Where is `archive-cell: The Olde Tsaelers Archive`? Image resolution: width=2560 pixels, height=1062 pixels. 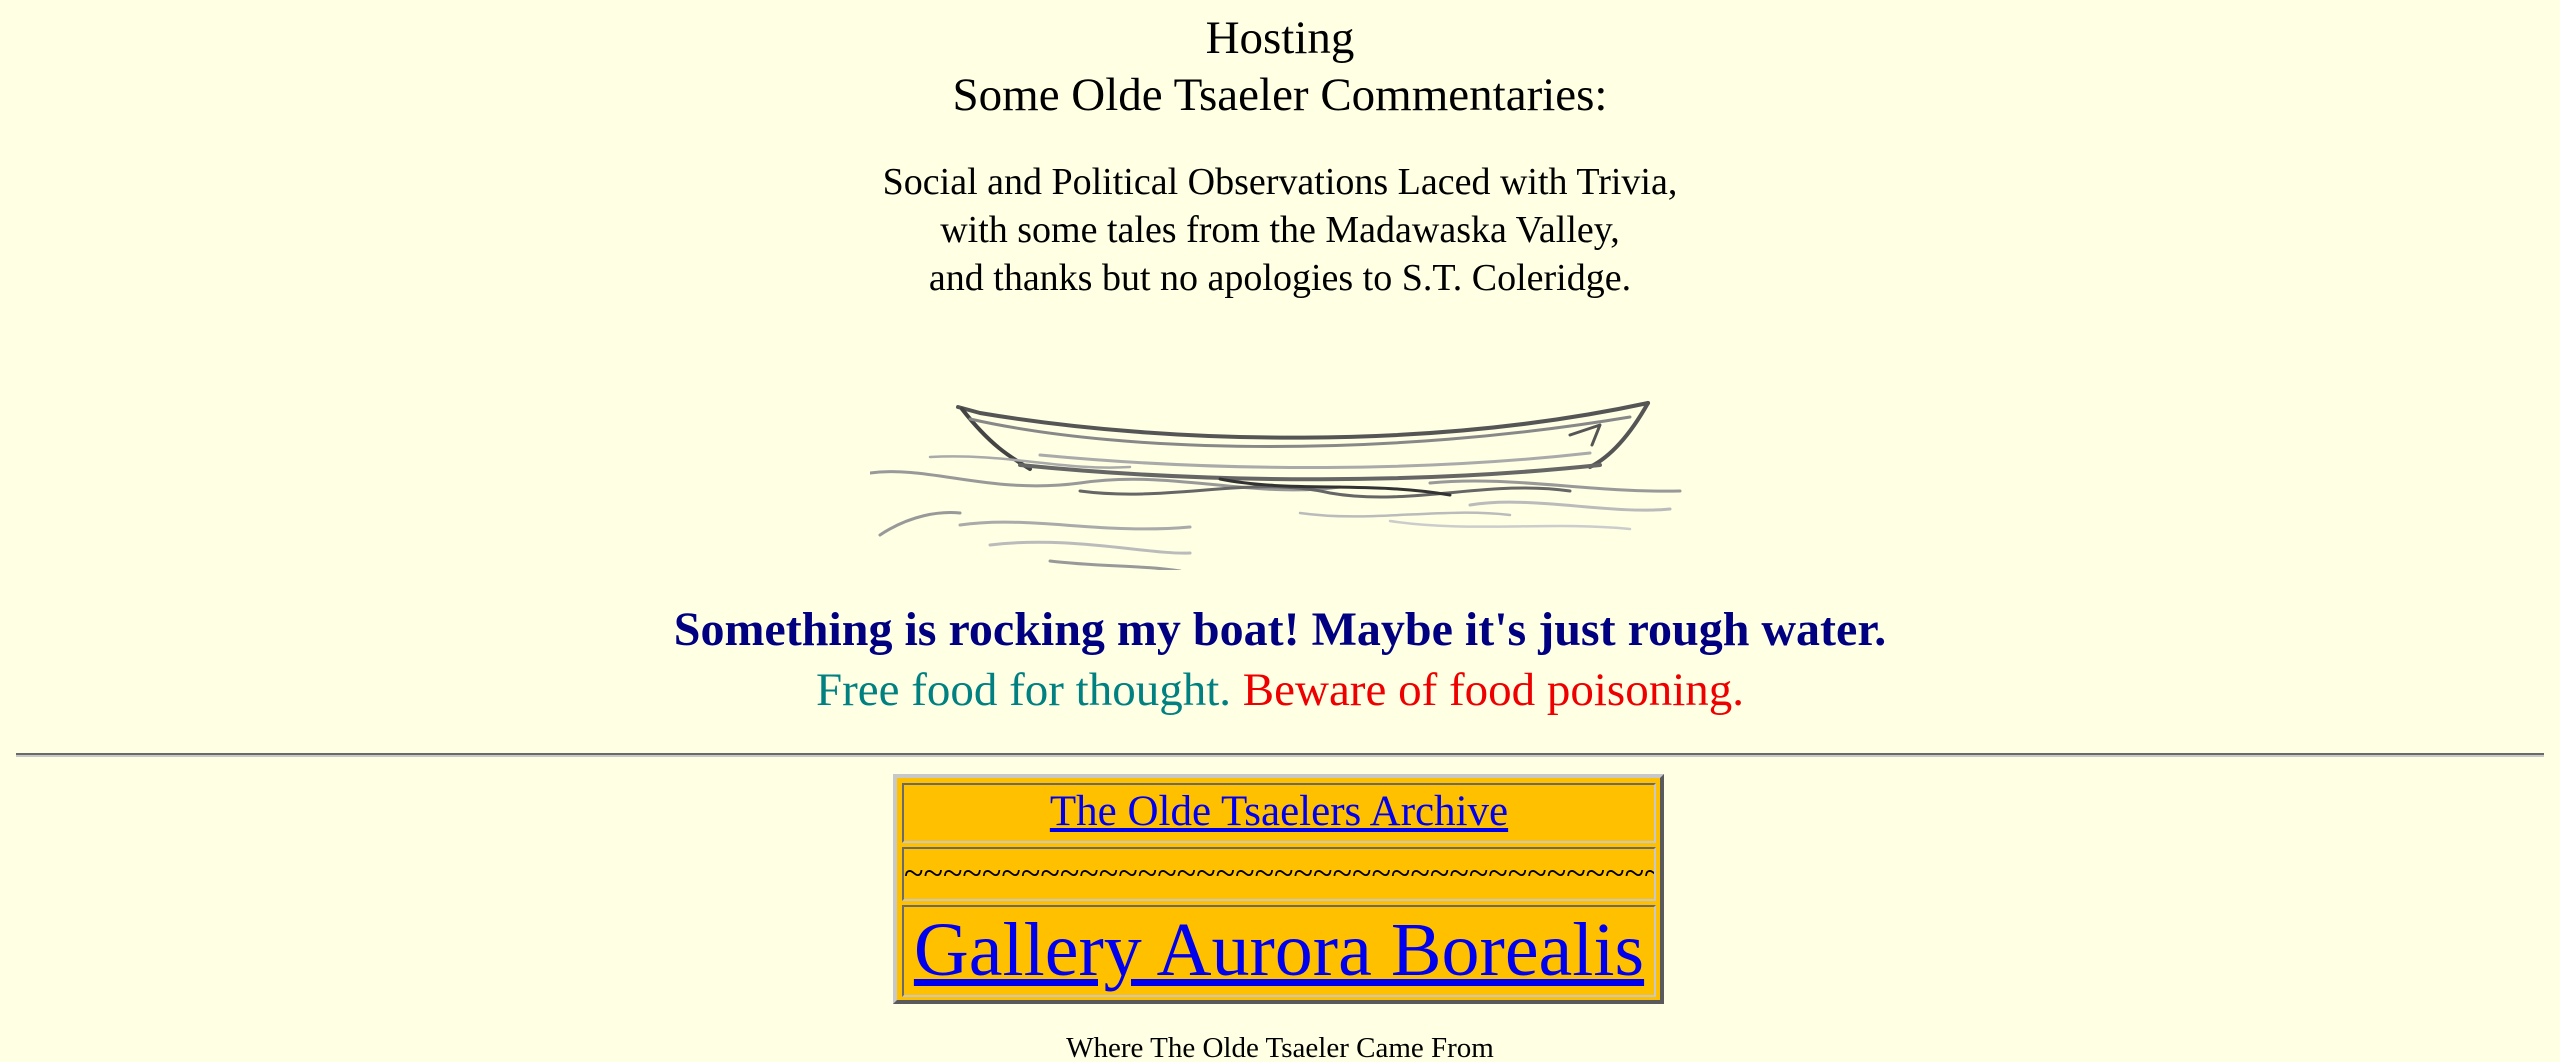
archive-cell: The Olde Tsaelers Archive is located at coordinates (1279, 813).